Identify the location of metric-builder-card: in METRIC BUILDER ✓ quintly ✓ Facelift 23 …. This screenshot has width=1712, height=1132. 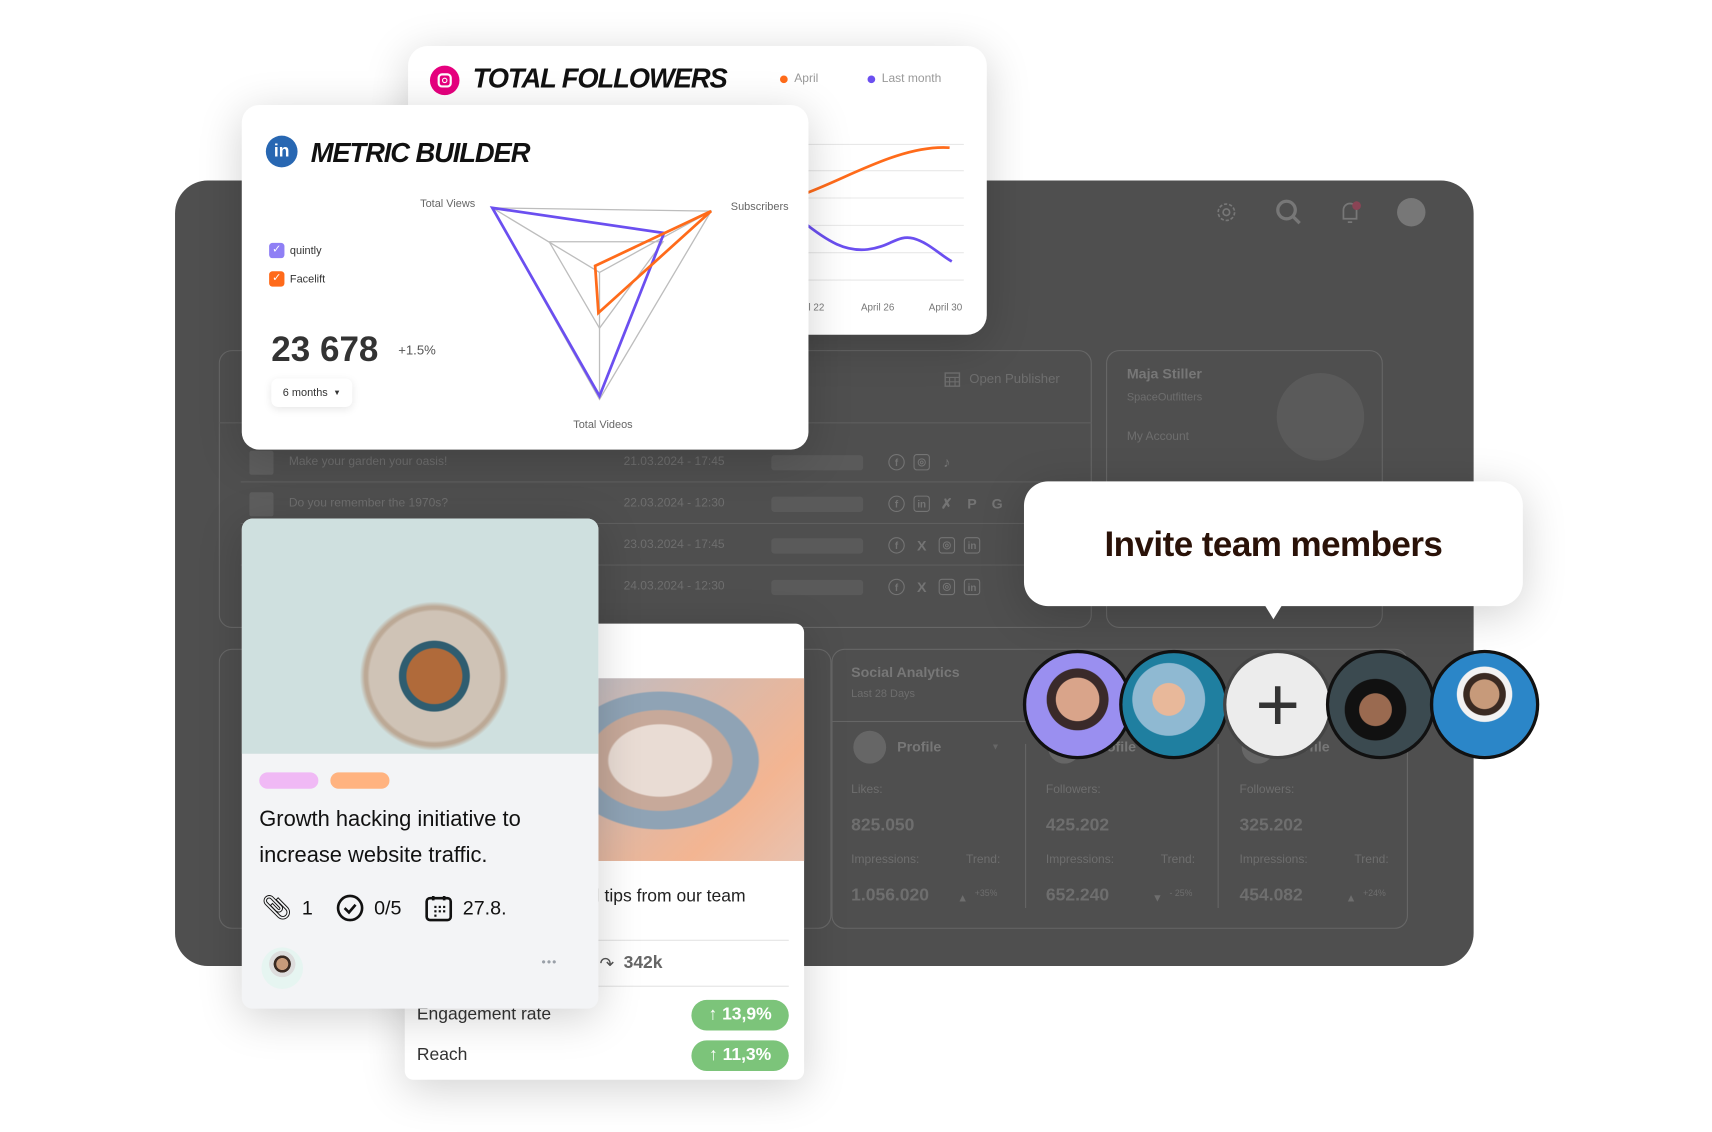
(525, 277).